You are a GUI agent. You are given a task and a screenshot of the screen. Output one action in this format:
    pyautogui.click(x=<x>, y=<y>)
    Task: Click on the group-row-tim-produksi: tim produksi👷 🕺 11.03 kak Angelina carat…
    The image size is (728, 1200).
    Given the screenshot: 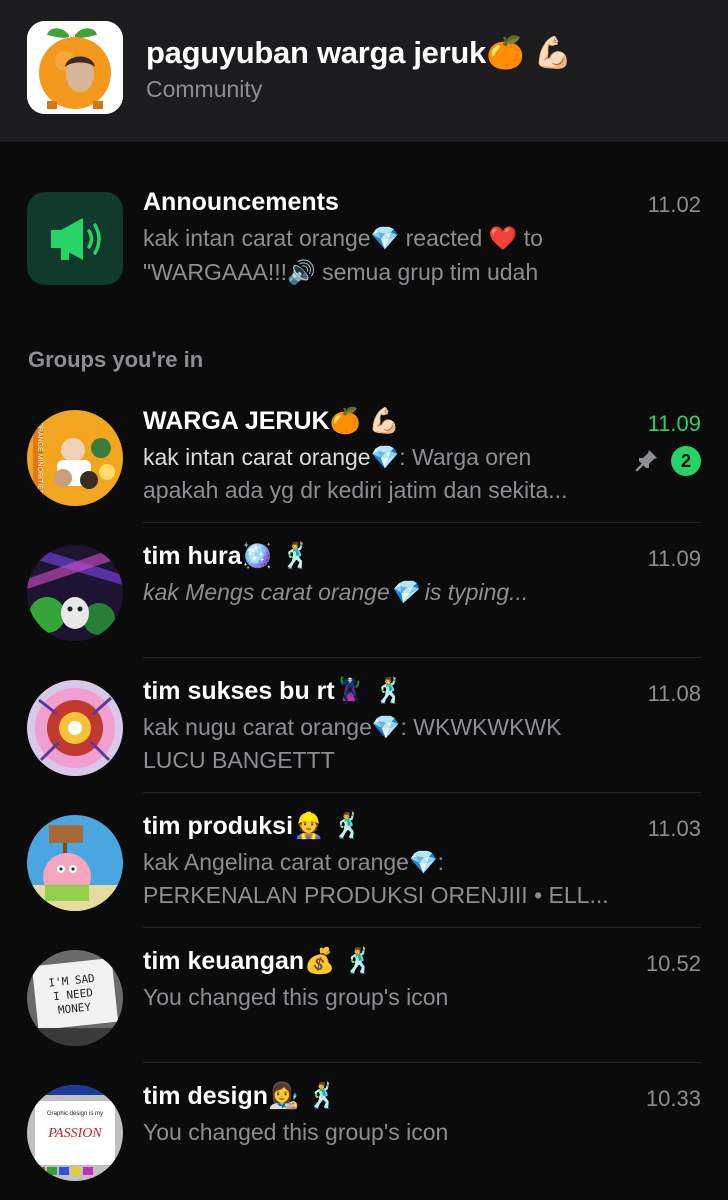 What is the action you would take?
    pyautogui.click(x=364, y=866)
    